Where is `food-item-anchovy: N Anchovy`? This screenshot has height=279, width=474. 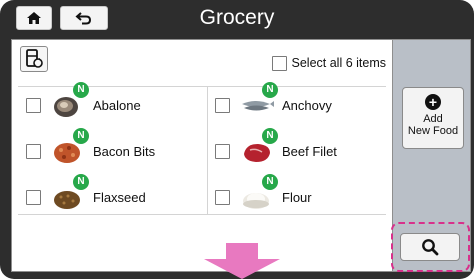
food-item-anchovy: N Anchovy is located at coordinates (273, 101).